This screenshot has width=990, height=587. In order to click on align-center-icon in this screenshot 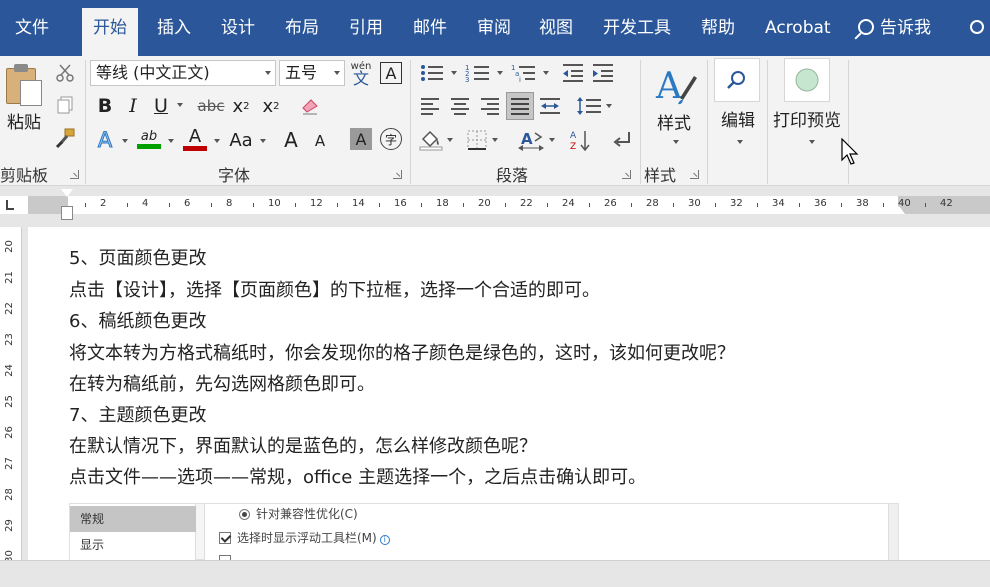, I will do `click(460, 106)`.